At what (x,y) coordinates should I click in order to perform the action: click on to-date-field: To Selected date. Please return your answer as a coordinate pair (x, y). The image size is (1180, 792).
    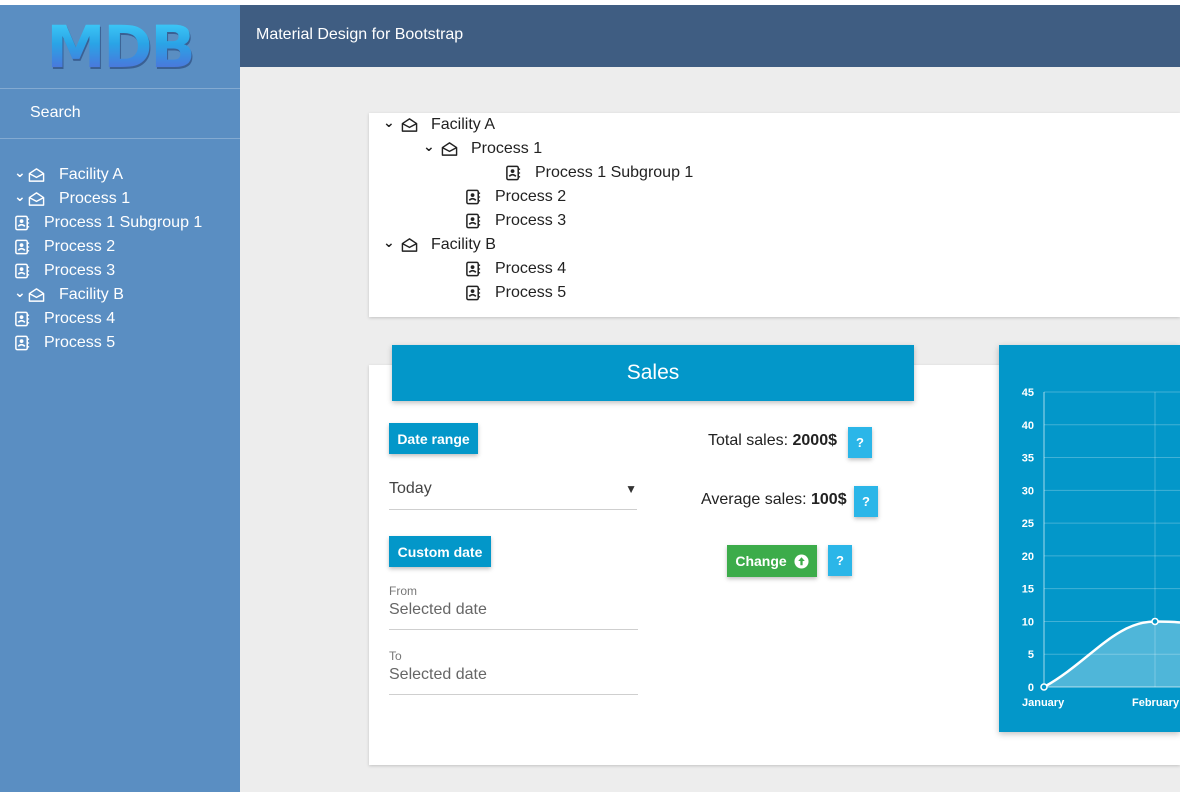
    Looking at the image, I should click on (513, 672).